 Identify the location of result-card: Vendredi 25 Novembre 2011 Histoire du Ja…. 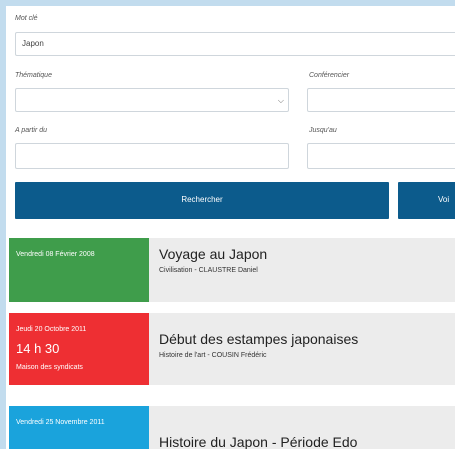
(232, 427).